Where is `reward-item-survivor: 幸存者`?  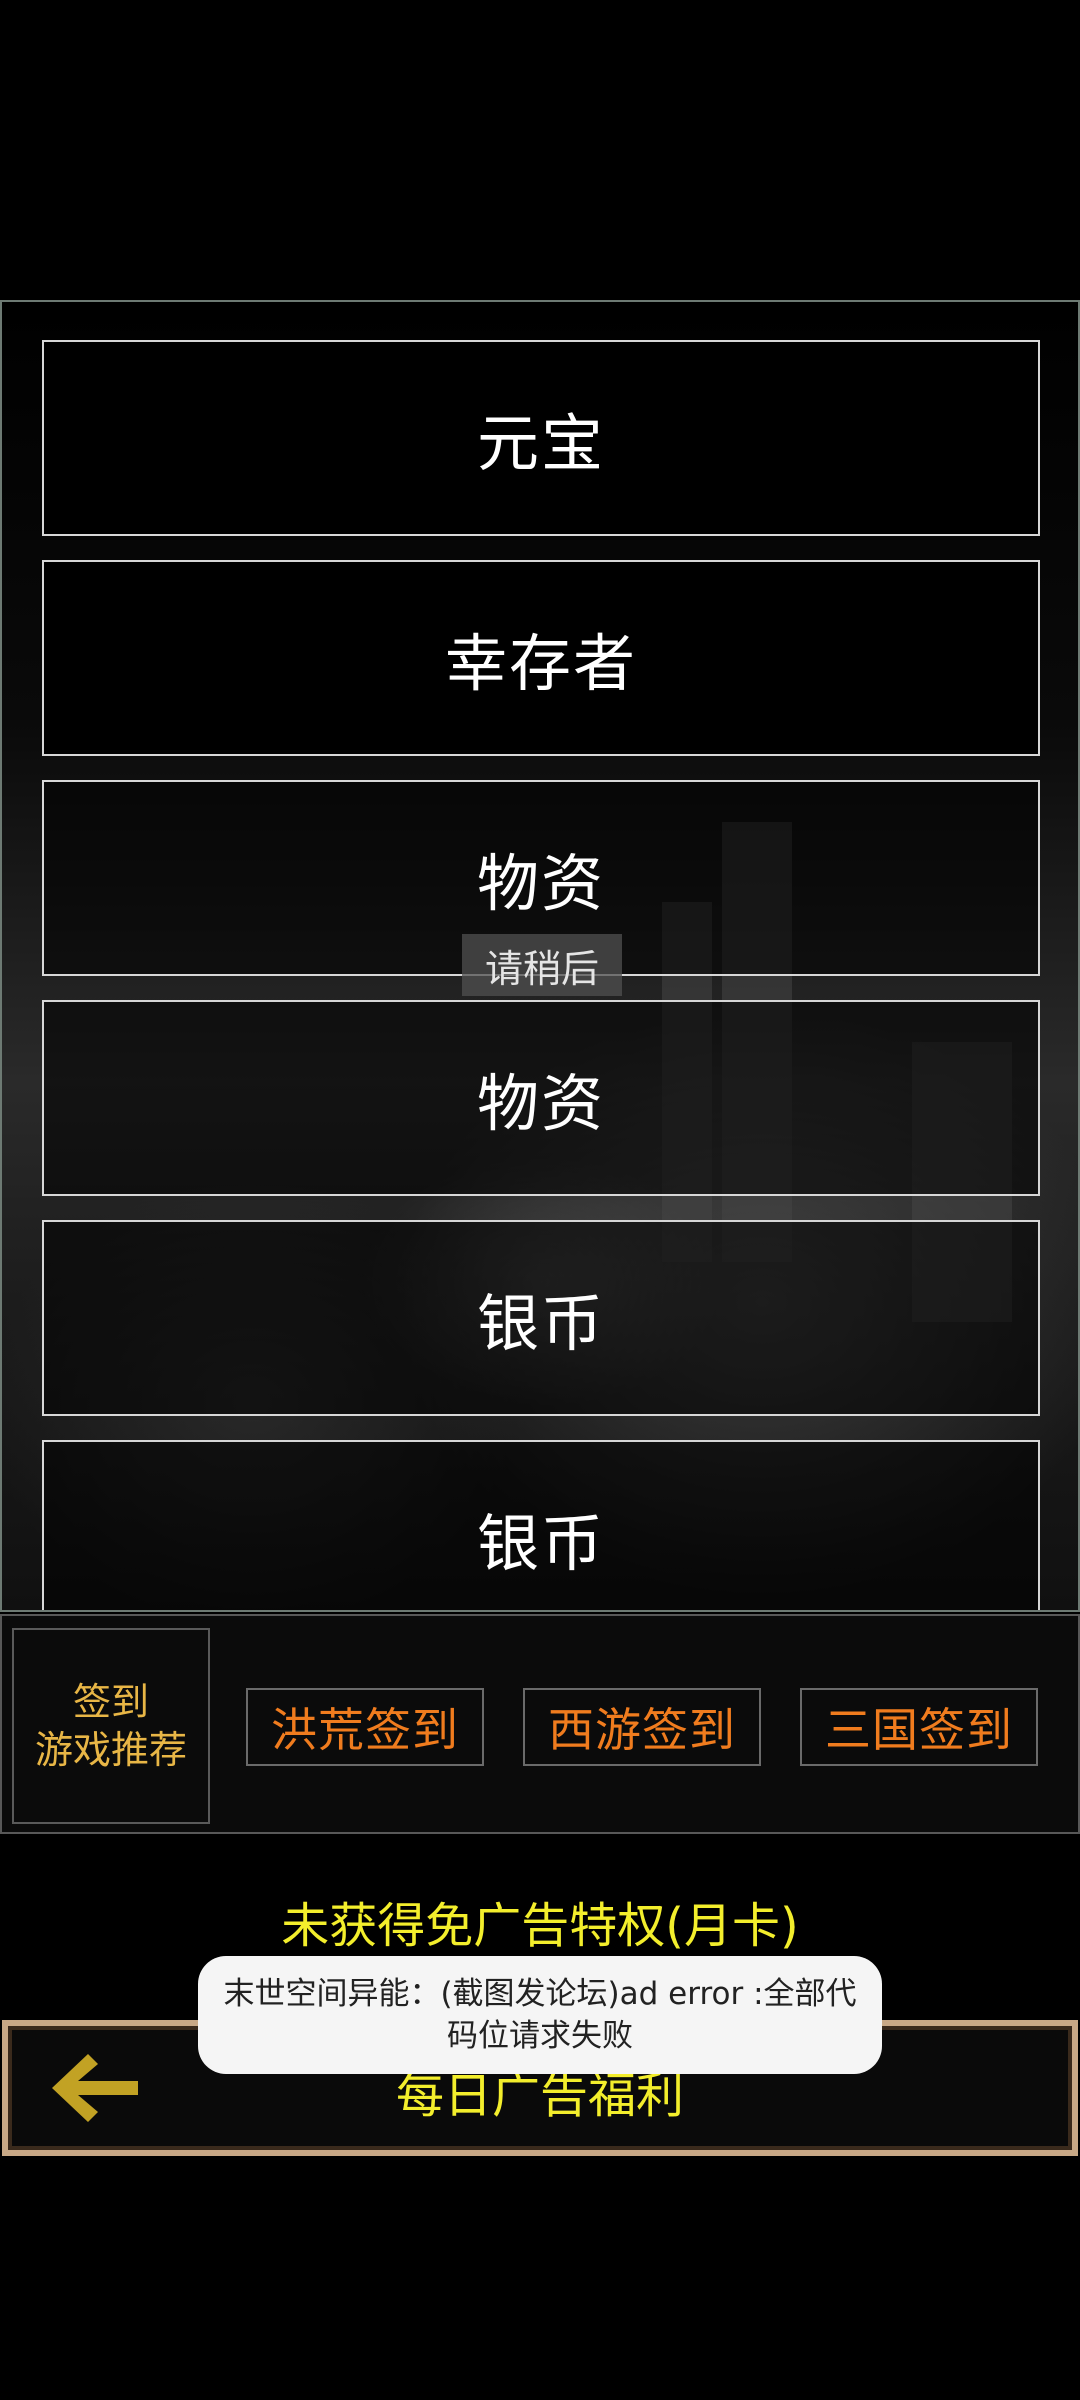 reward-item-survivor: 幸存者 is located at coordinates (541, 658).